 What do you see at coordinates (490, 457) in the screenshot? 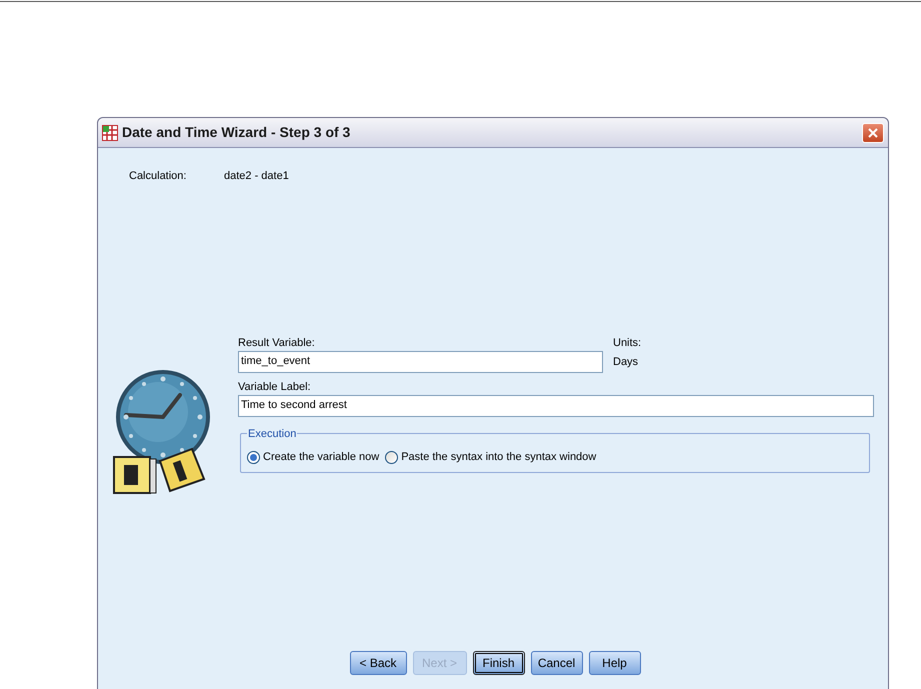
I see `radio-option: Paste the syntax into the syntax window` at bounding box center [490, 457].